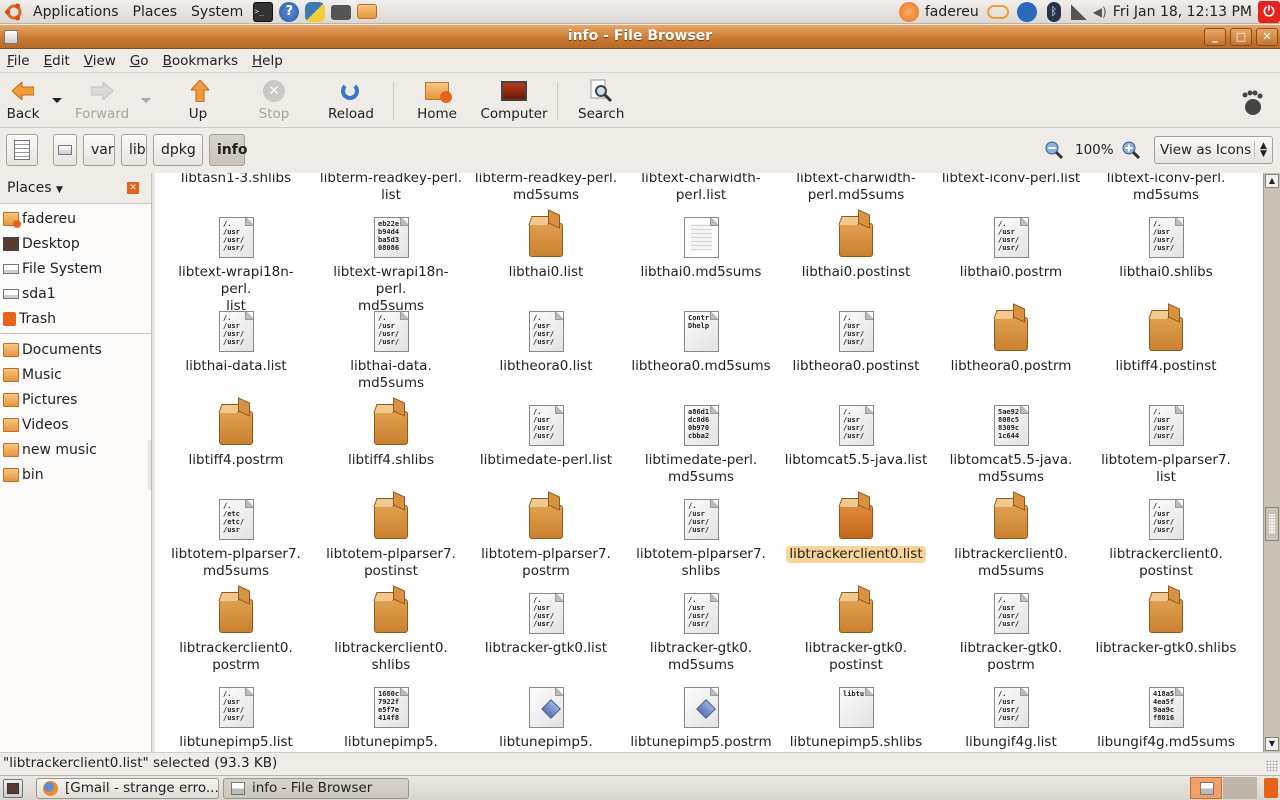 The image size is (1280, 800). I want to click on applications-menu: Applications, so click(76, 12).